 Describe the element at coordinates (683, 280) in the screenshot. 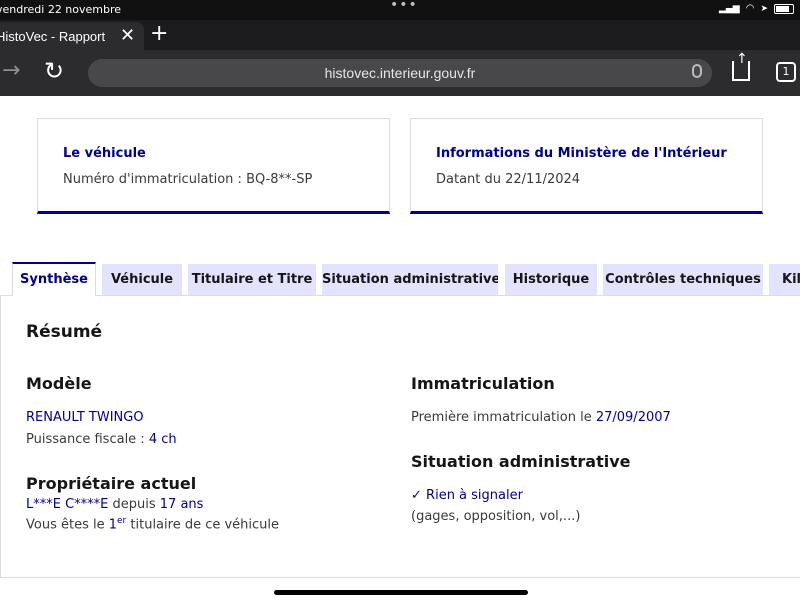

I see `tab-controles-techniques: Contrôles techniques` at that location.